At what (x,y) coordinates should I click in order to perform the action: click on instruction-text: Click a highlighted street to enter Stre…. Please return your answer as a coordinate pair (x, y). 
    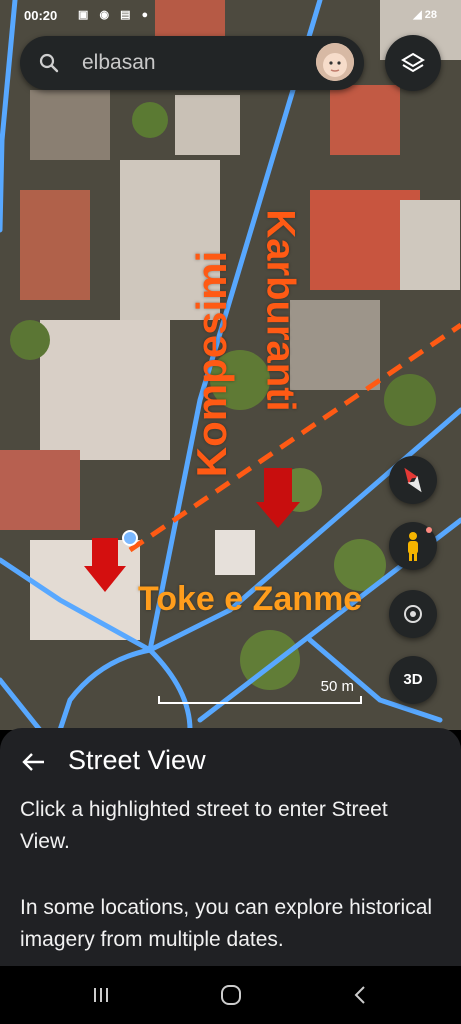
    Looking at the image, I should click on (204, 825).